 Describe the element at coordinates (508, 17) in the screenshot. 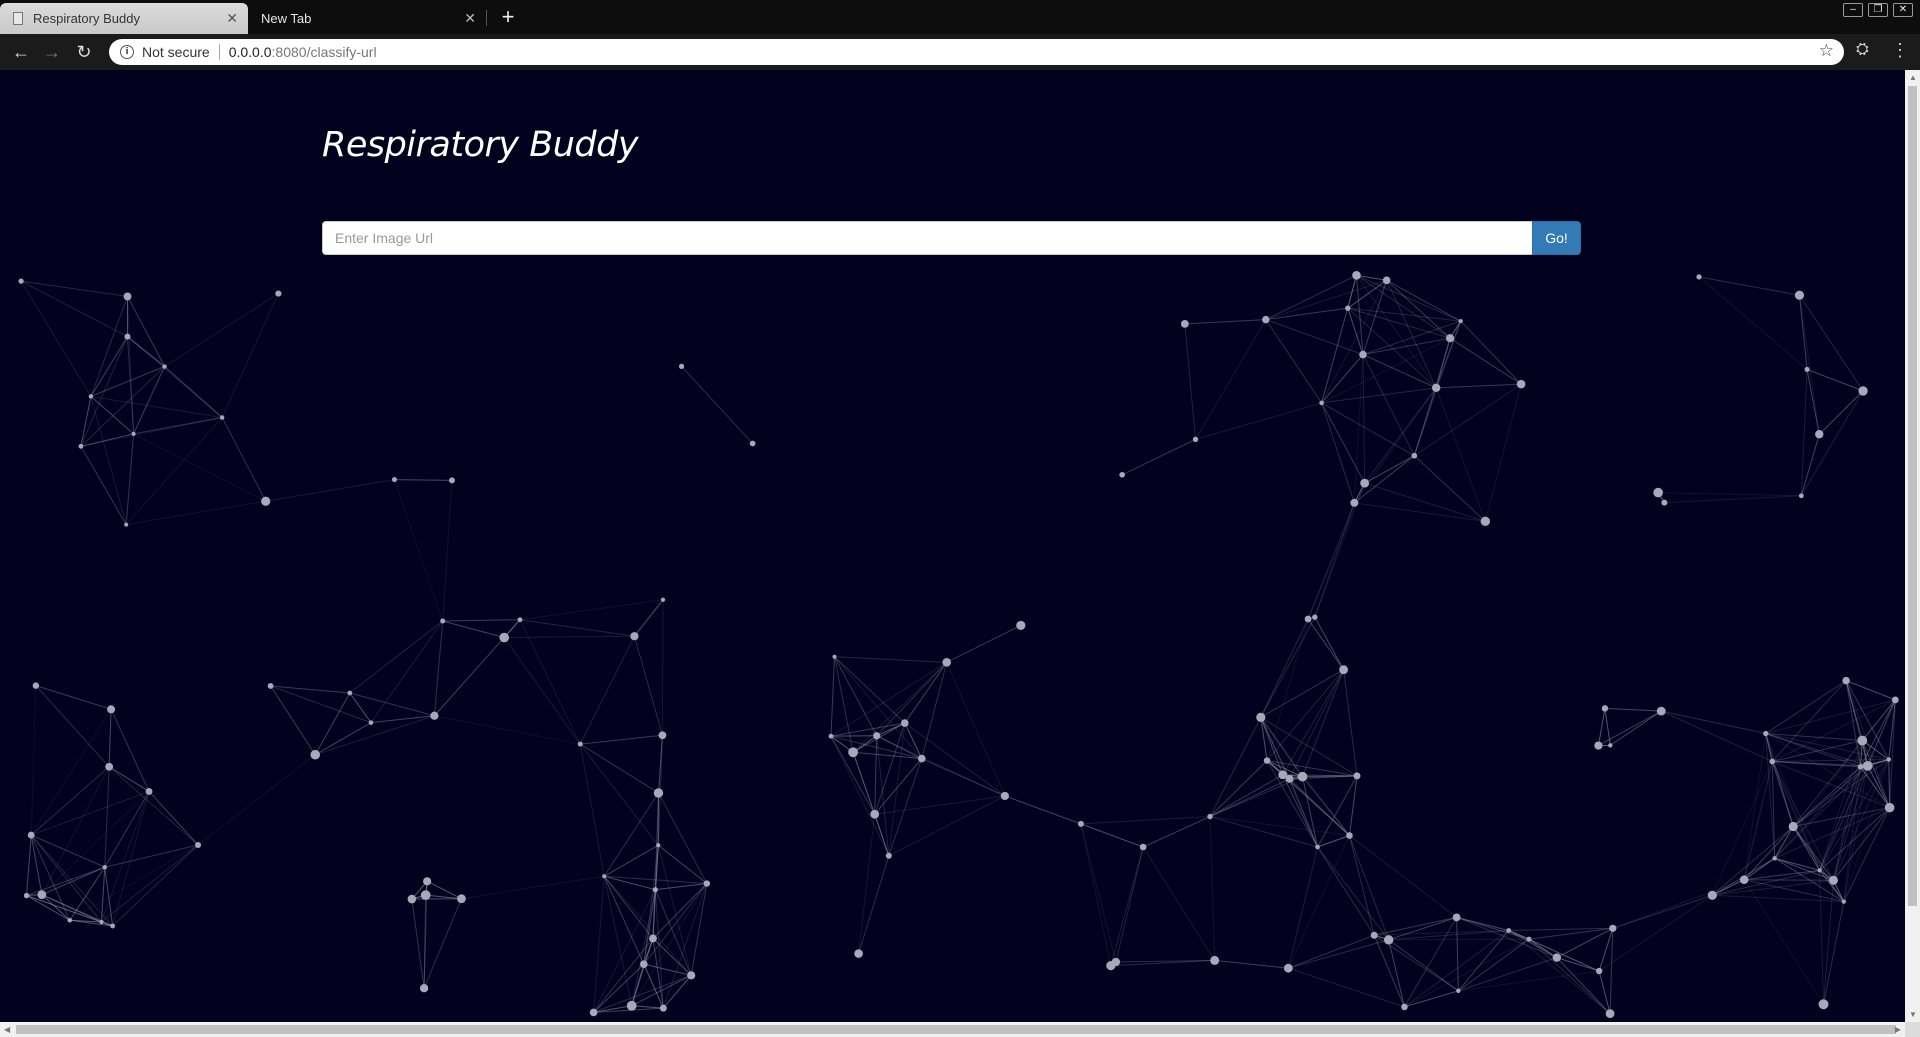

I see `new-tab-button: +` at that location.